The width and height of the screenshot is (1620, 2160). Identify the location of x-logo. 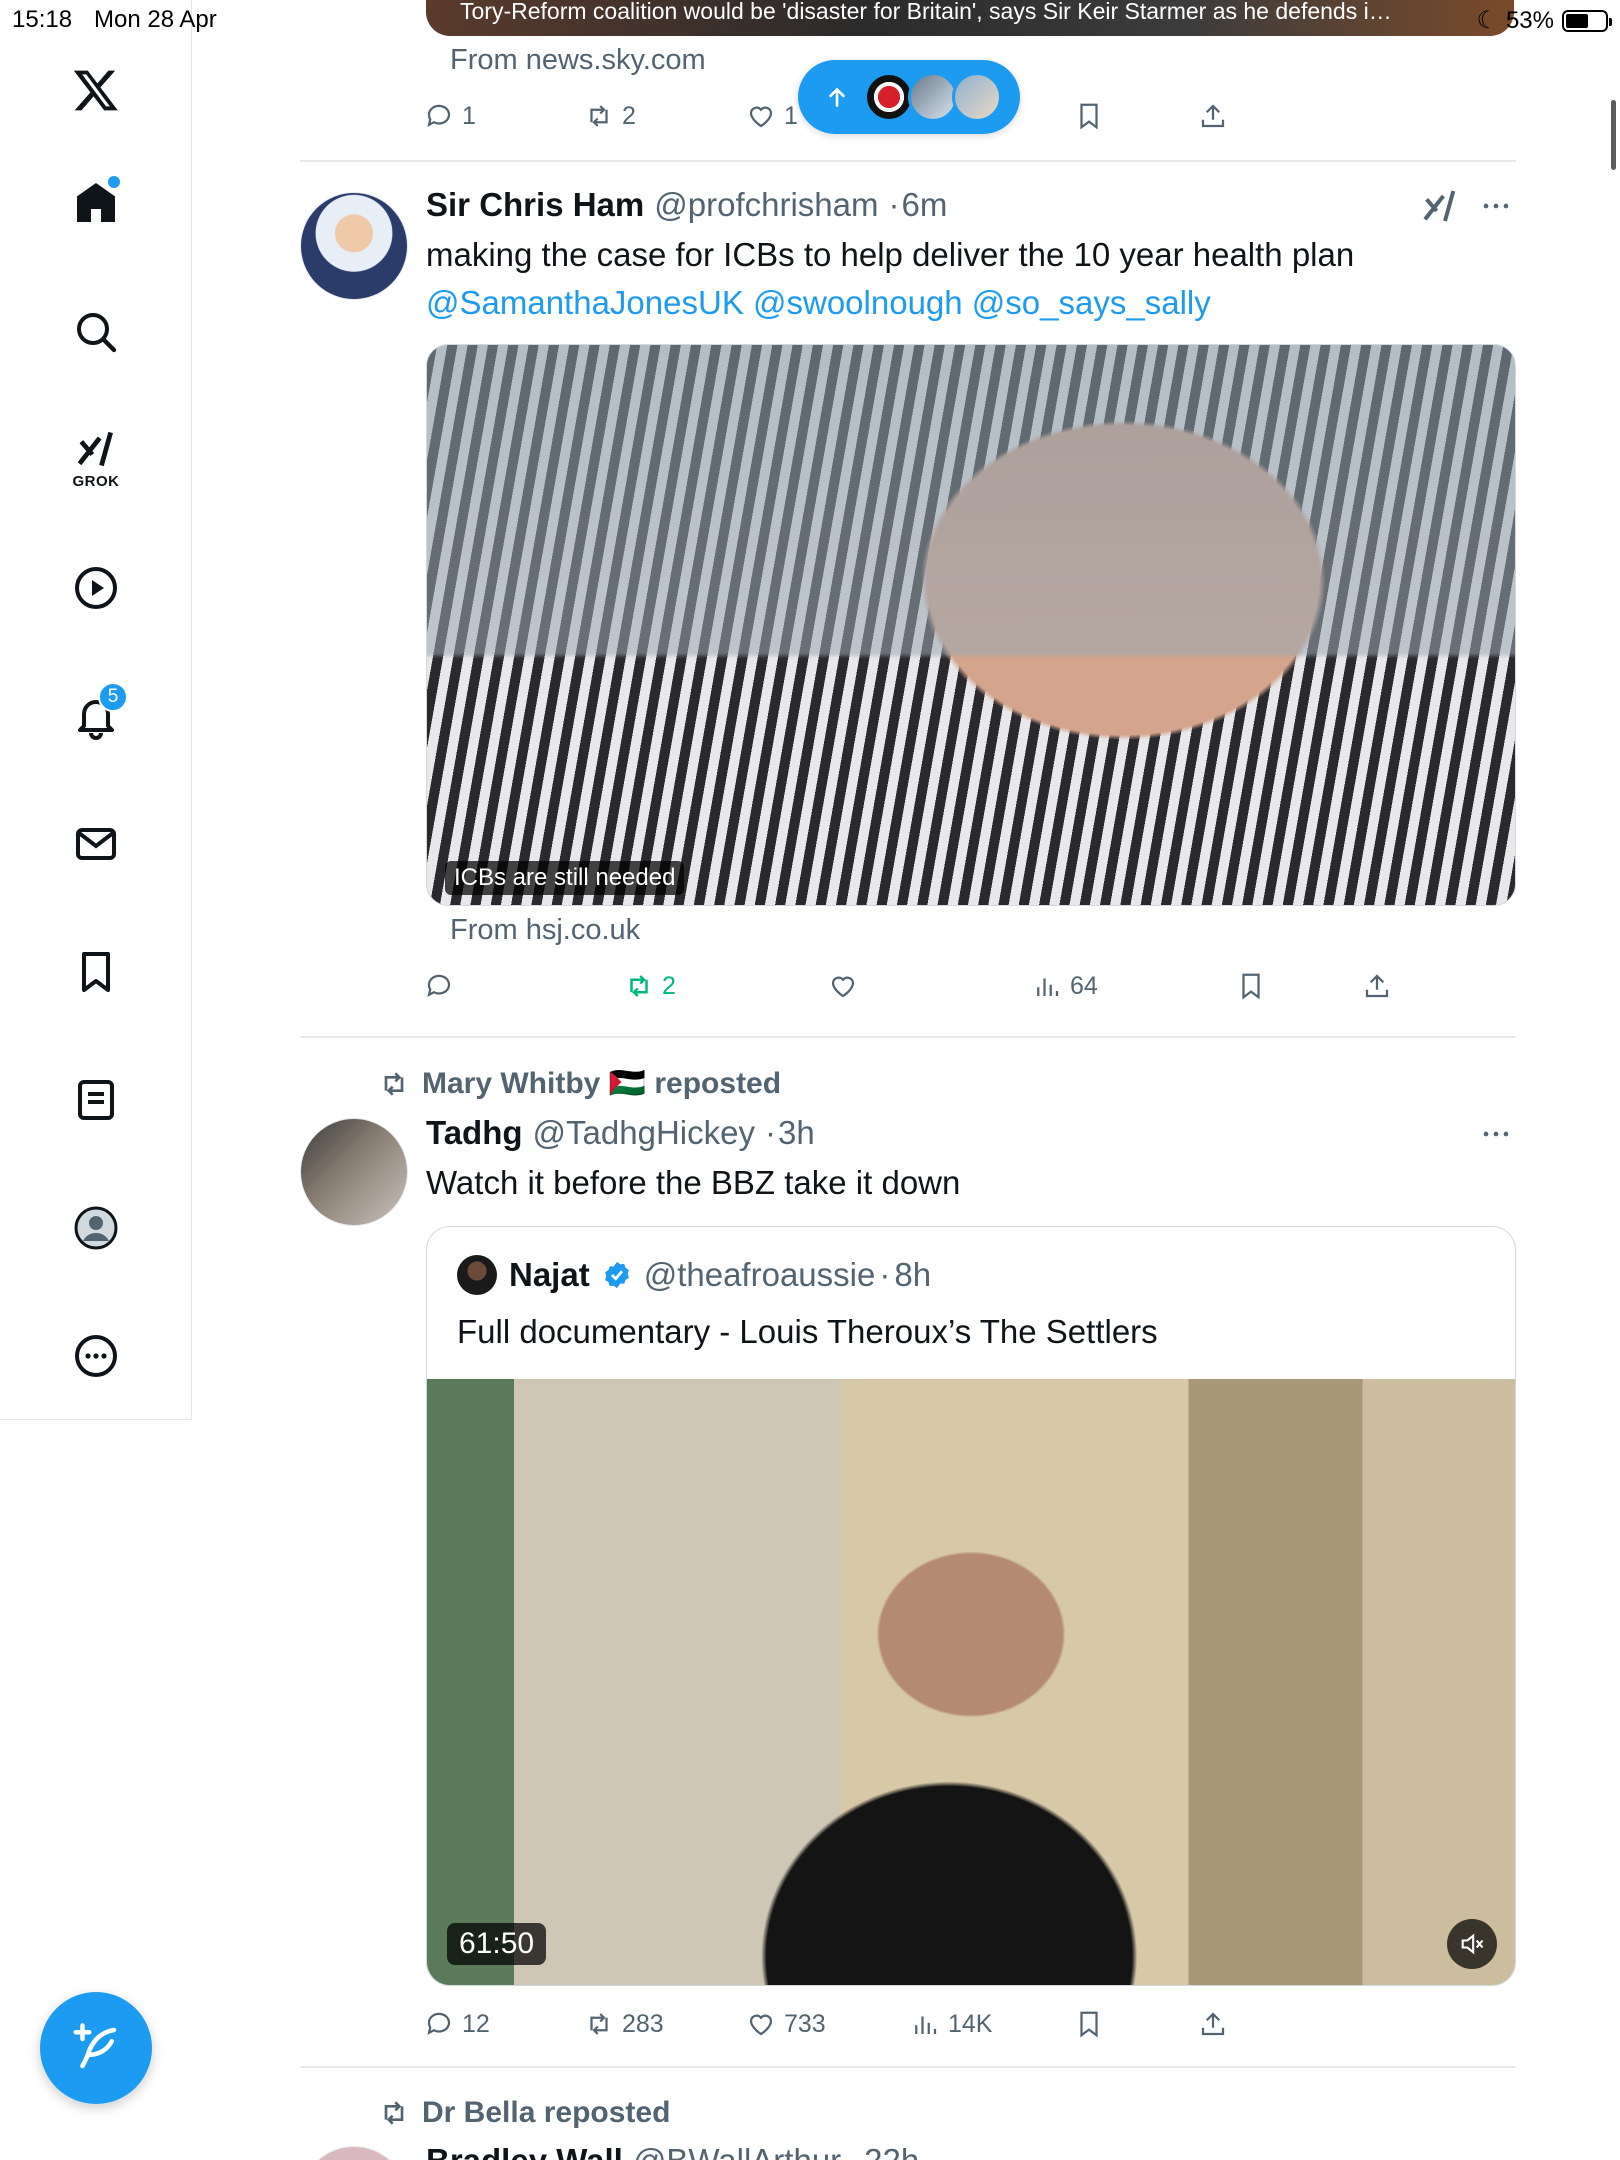
(96, 90).